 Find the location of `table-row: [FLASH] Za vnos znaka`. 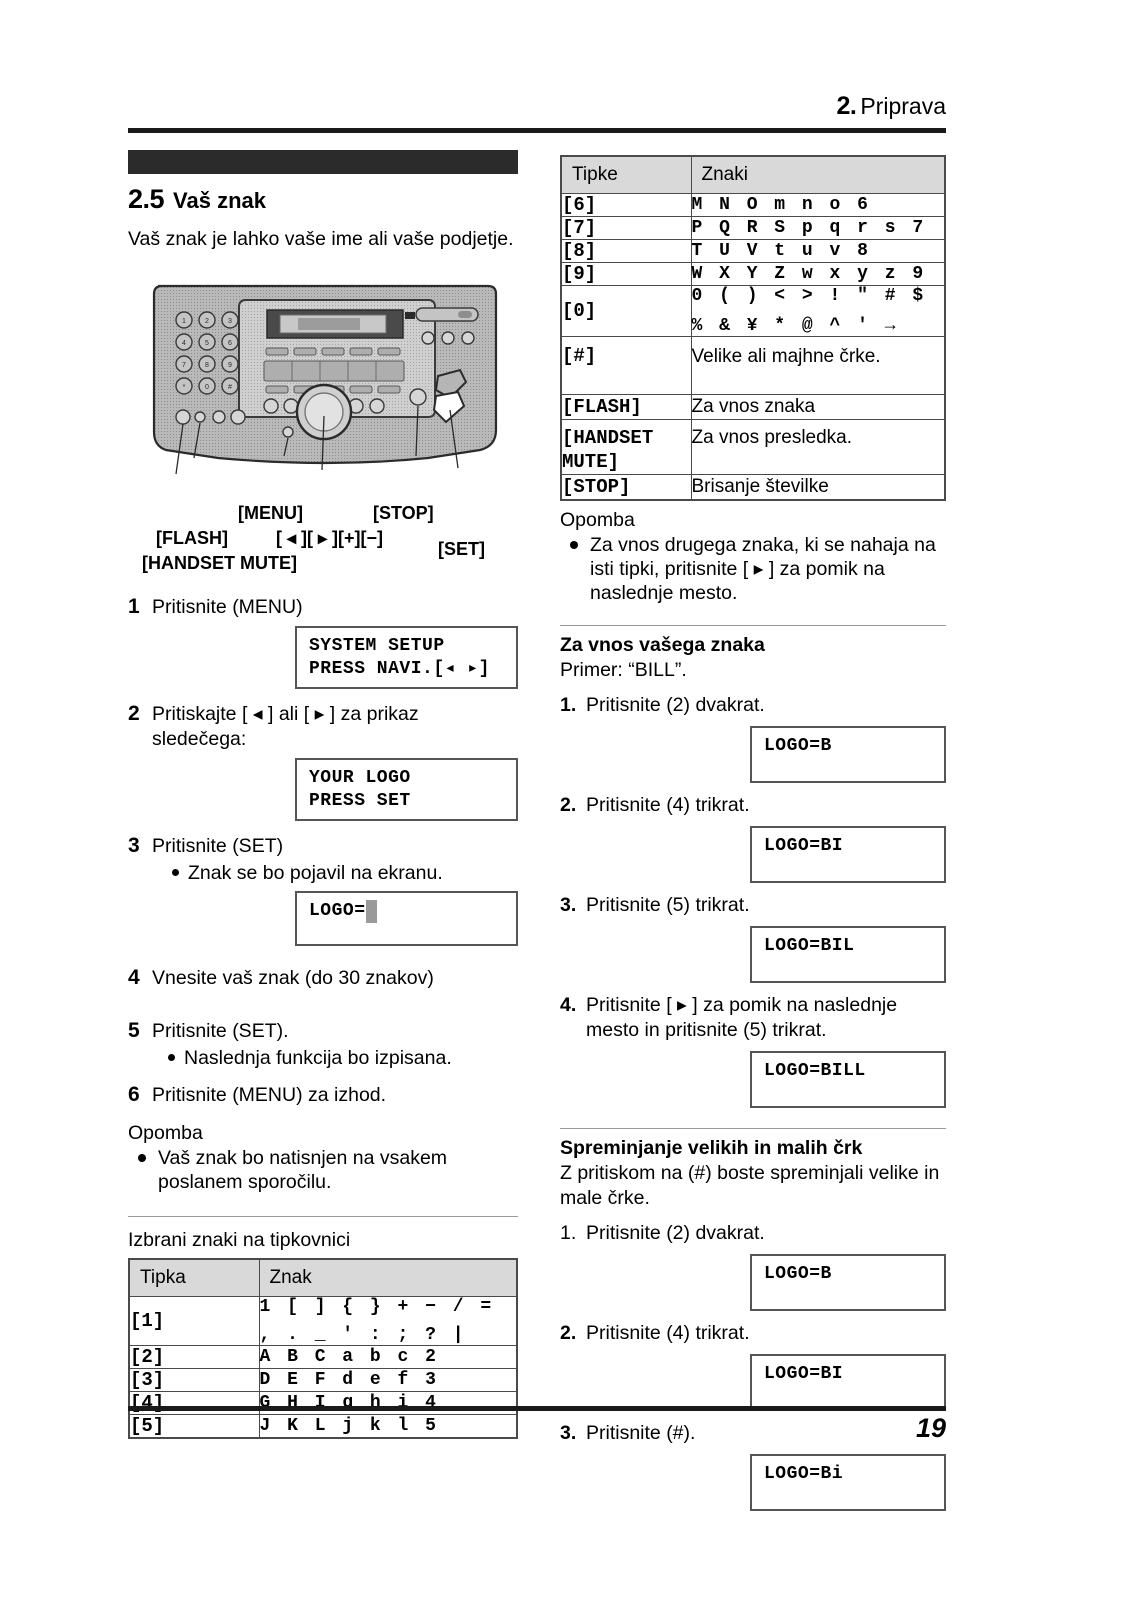

table-row: [FLASH] Za vnos znaka is located at coordinates (753, 407).